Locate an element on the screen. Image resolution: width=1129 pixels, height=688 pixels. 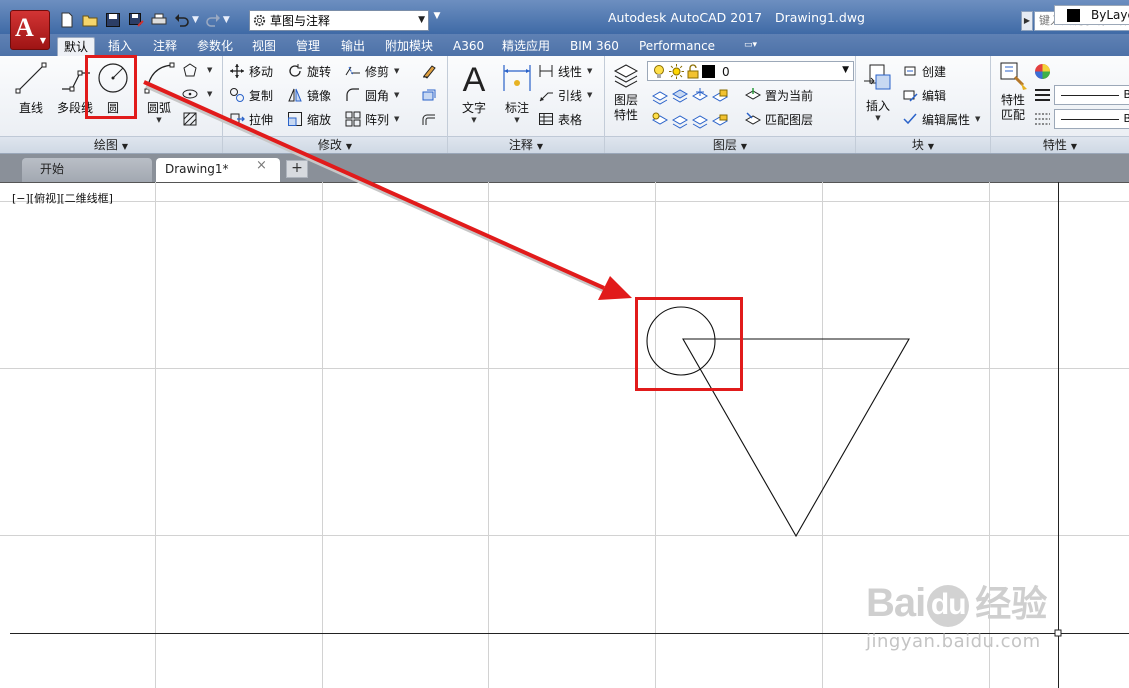
tab-default: 默认 is located at coordinates (76, 46).